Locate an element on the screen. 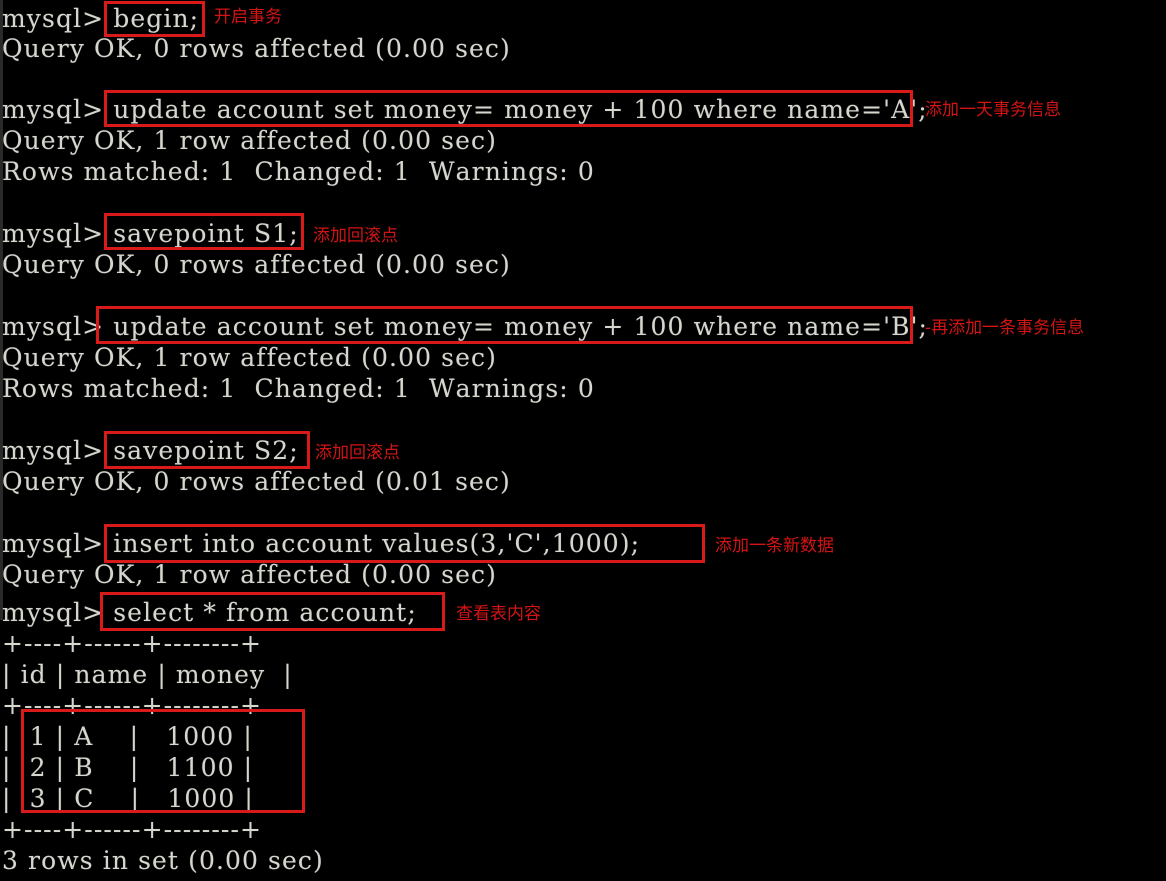 This screenshot has width=1166, height=881. annotation-update-a: 添加一天事务信息 is located at coordinates (993, 110).